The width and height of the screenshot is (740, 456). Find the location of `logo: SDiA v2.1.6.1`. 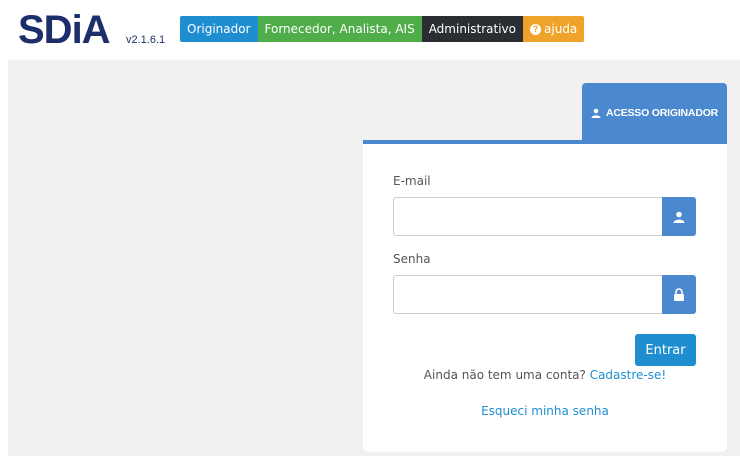

logo: SDiA v2.1.6.1 is located at coordinates (93, 30).